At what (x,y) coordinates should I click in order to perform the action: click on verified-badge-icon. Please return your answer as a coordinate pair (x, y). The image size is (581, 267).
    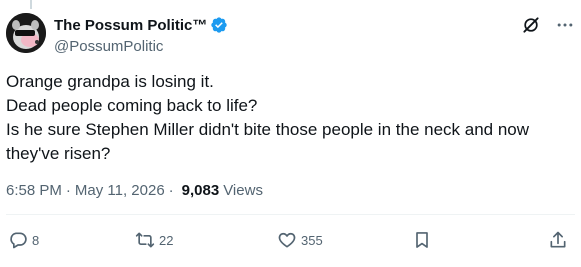
    Looking at the image, I should click on (219, 25).